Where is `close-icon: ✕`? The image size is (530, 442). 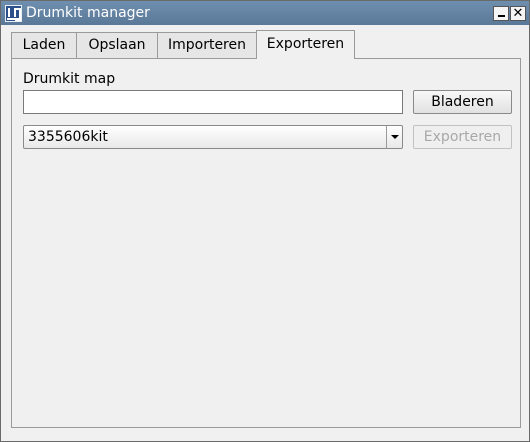
close-icon: ✕ is located at coordinates (518, 13).